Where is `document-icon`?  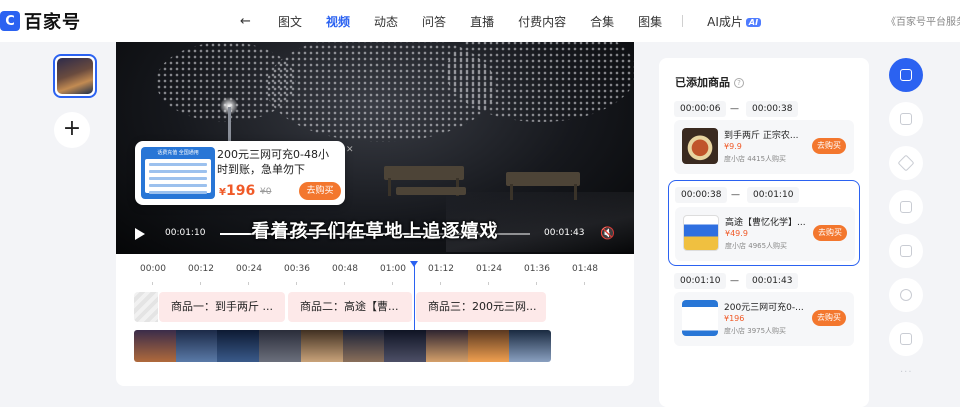 document-icon is located at coordinates (906, 207).